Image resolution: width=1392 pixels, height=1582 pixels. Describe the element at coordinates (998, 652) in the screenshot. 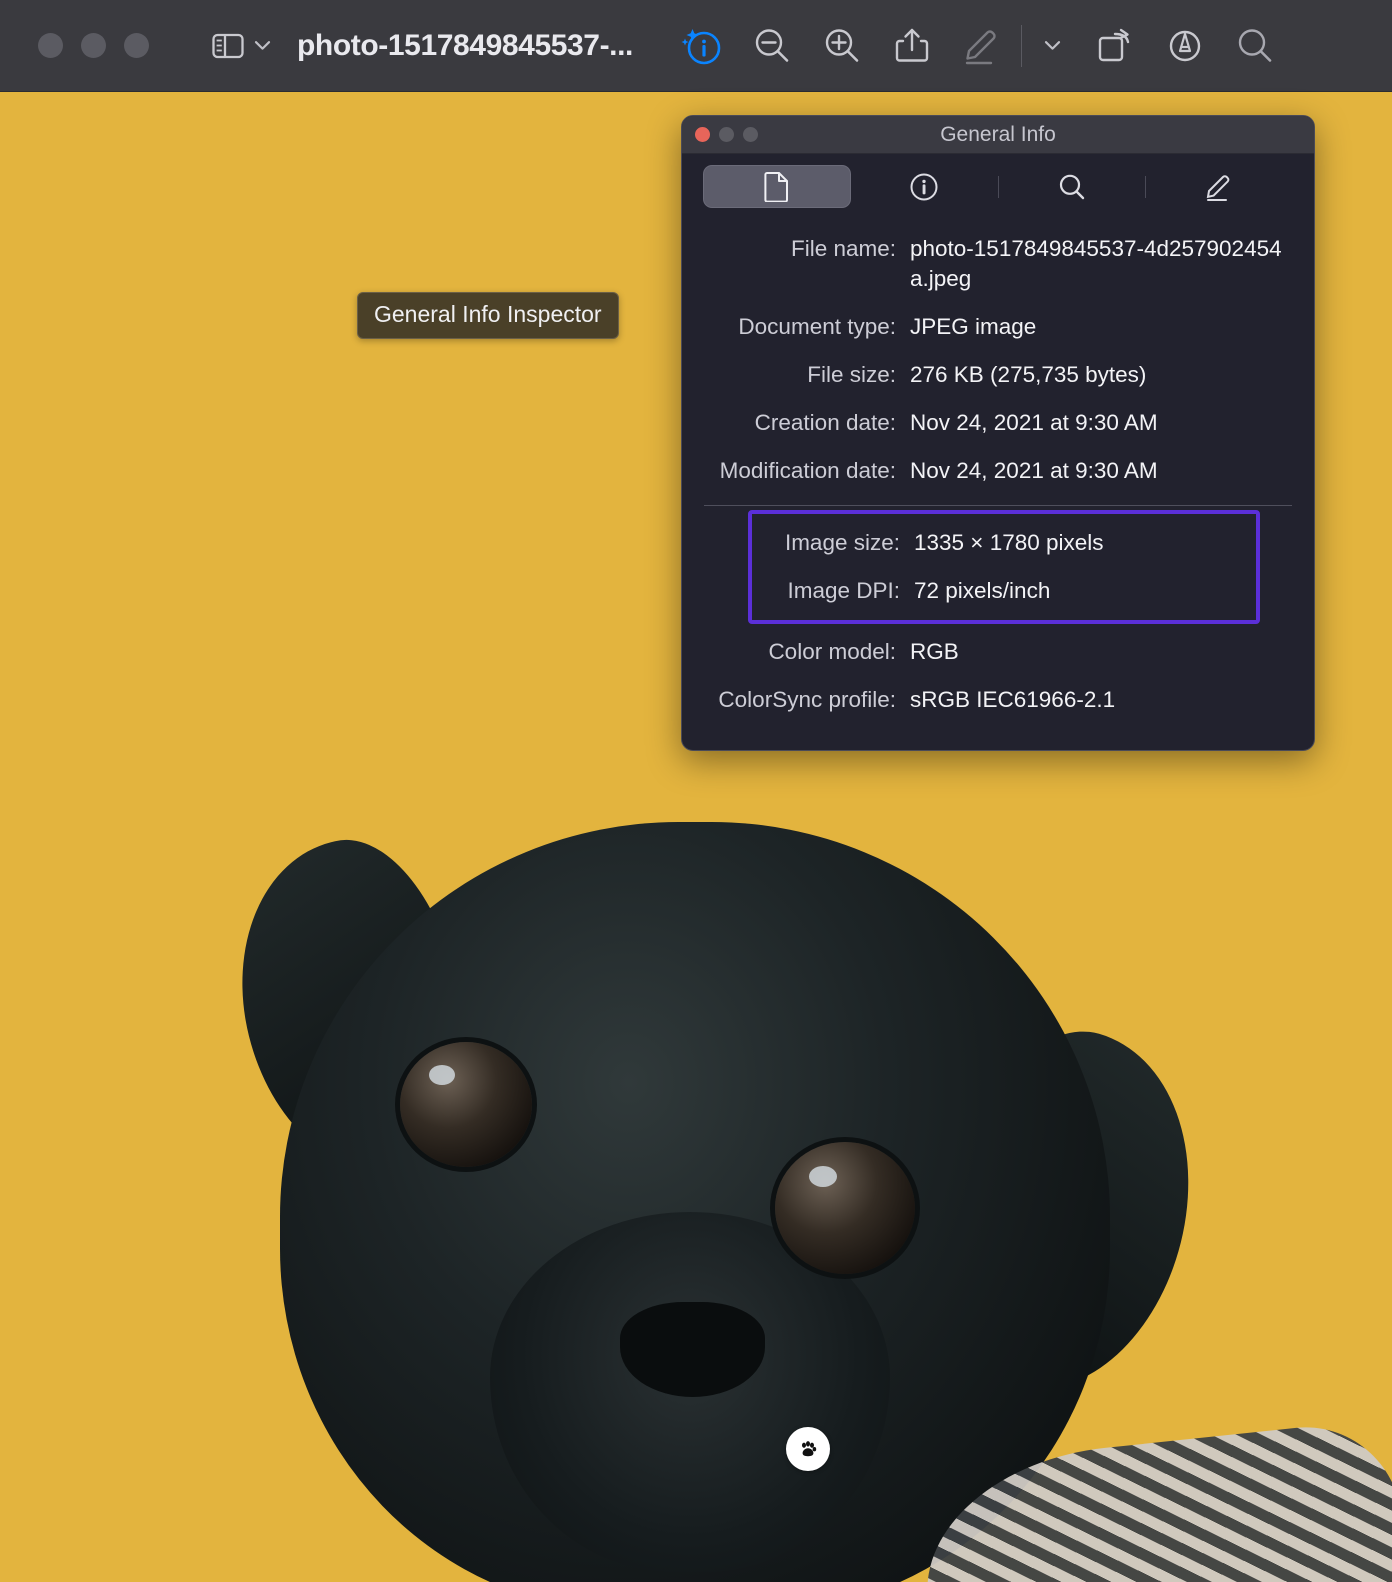

I see `info-row-color-model: Color model: RGB` at that location.